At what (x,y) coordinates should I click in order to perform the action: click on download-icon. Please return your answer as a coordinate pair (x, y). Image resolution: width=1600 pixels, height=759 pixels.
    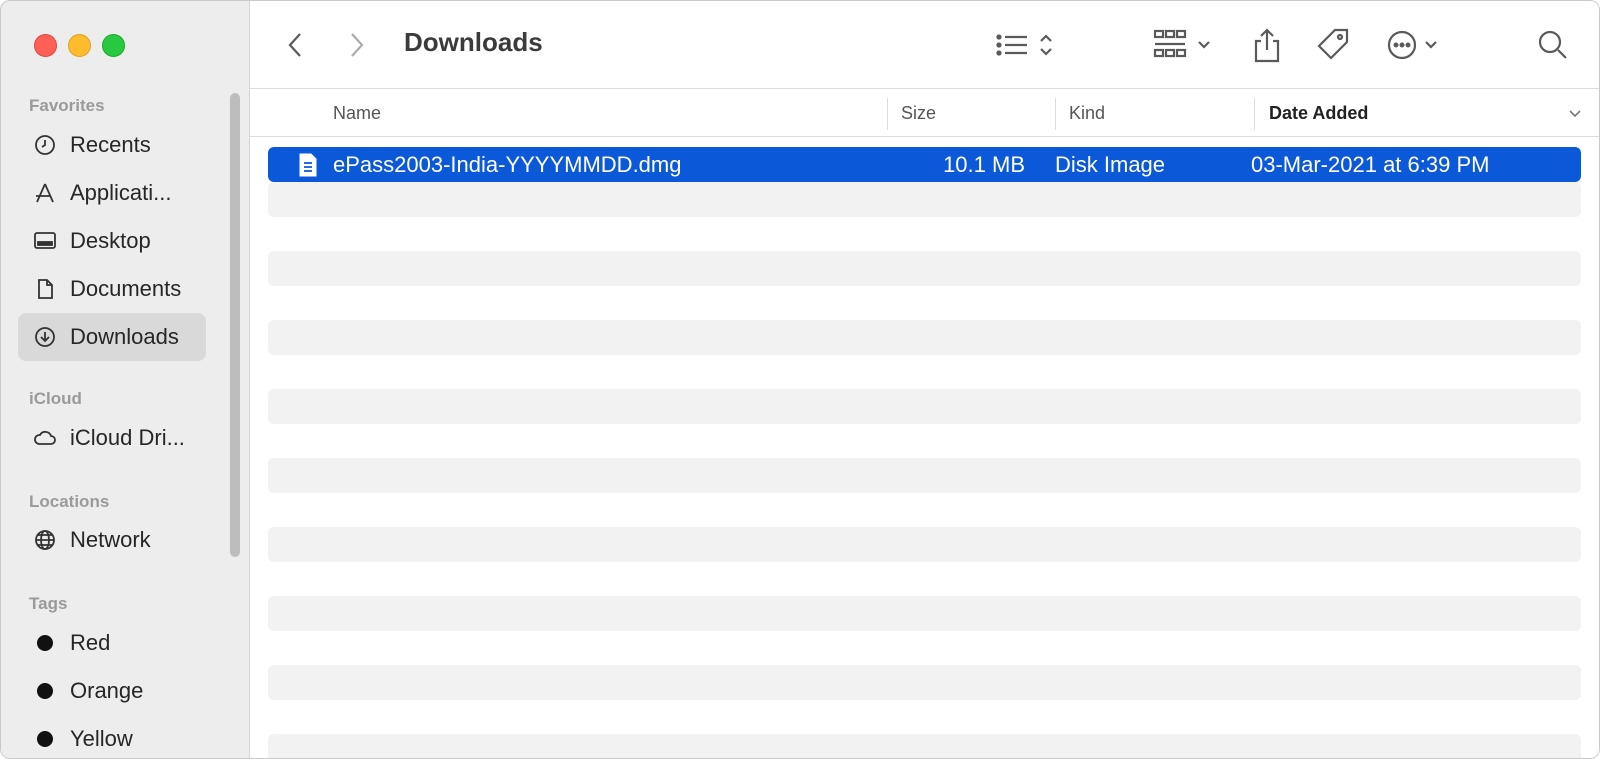
    Looking at the image, I should click on (45, 337).